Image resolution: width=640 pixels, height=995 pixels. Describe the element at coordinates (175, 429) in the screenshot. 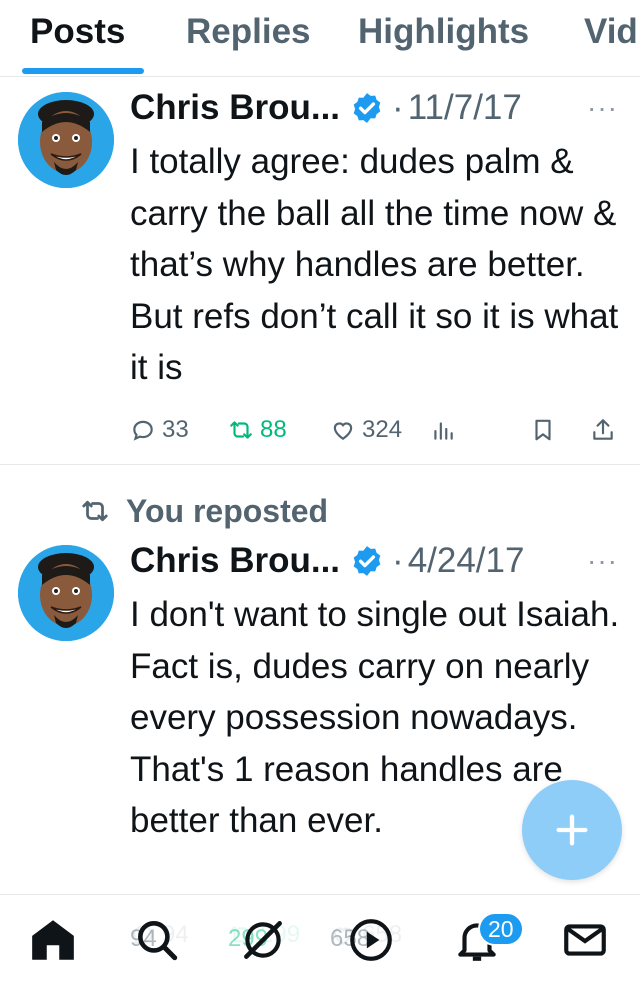

I see `reply-count: 33` at that location.